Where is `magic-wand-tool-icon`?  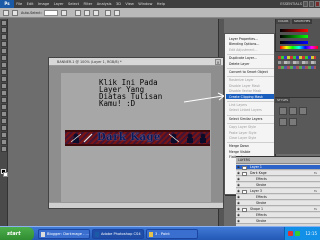
magic-wand-tool-icon is located at coordinates (4, 44).